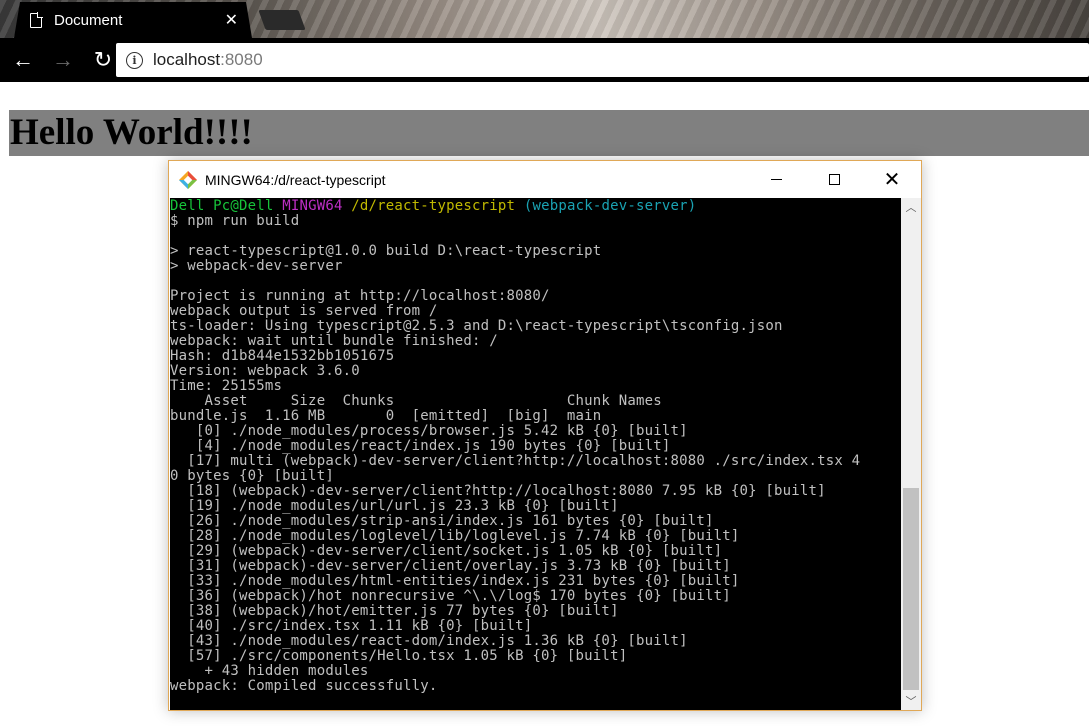 The image size is (1089, 726). What do you see at coordinates (241, 59) in the screenshot?
I see `url-port: :8080` at bounding box center [241, 59].